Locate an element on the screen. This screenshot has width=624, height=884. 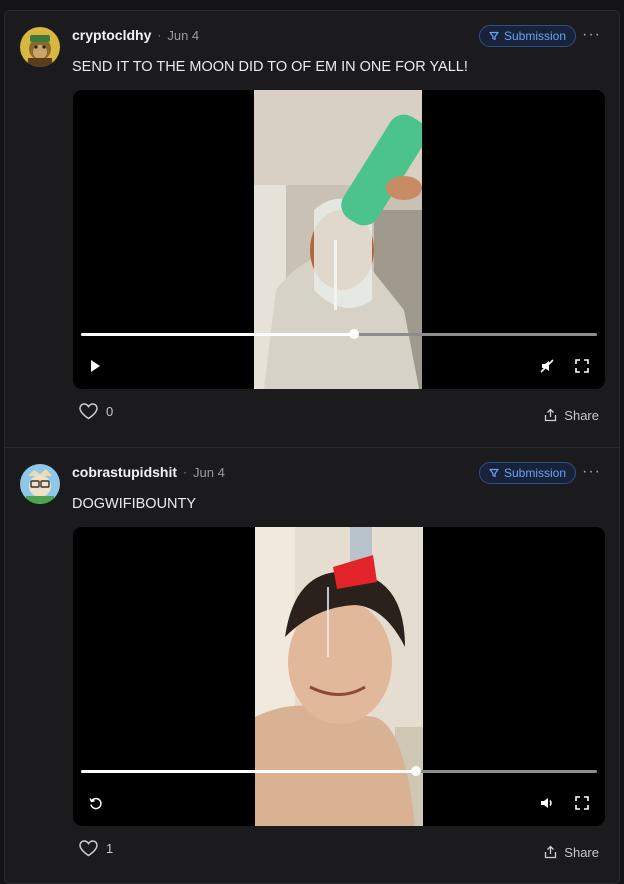
post-actions: 0 Share is located at coordinates (339, 415).